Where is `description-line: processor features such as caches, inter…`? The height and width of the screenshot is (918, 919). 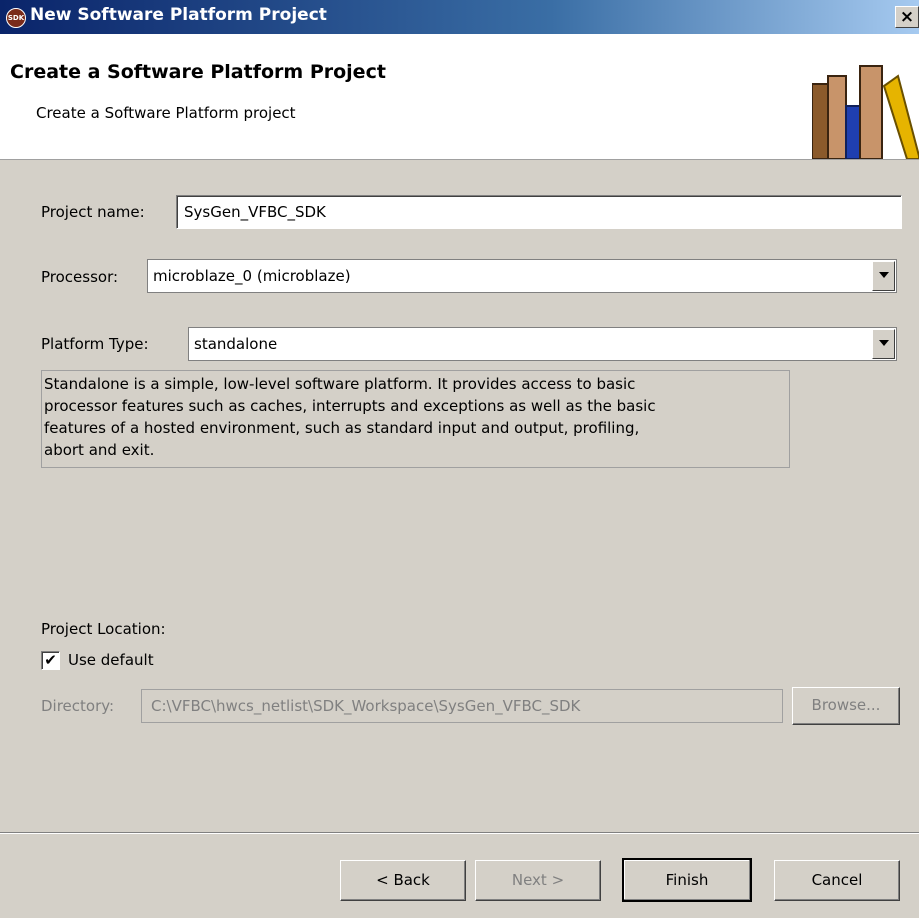
description-line: processor features such as caches, inter… is located at coordinates (350, 406).